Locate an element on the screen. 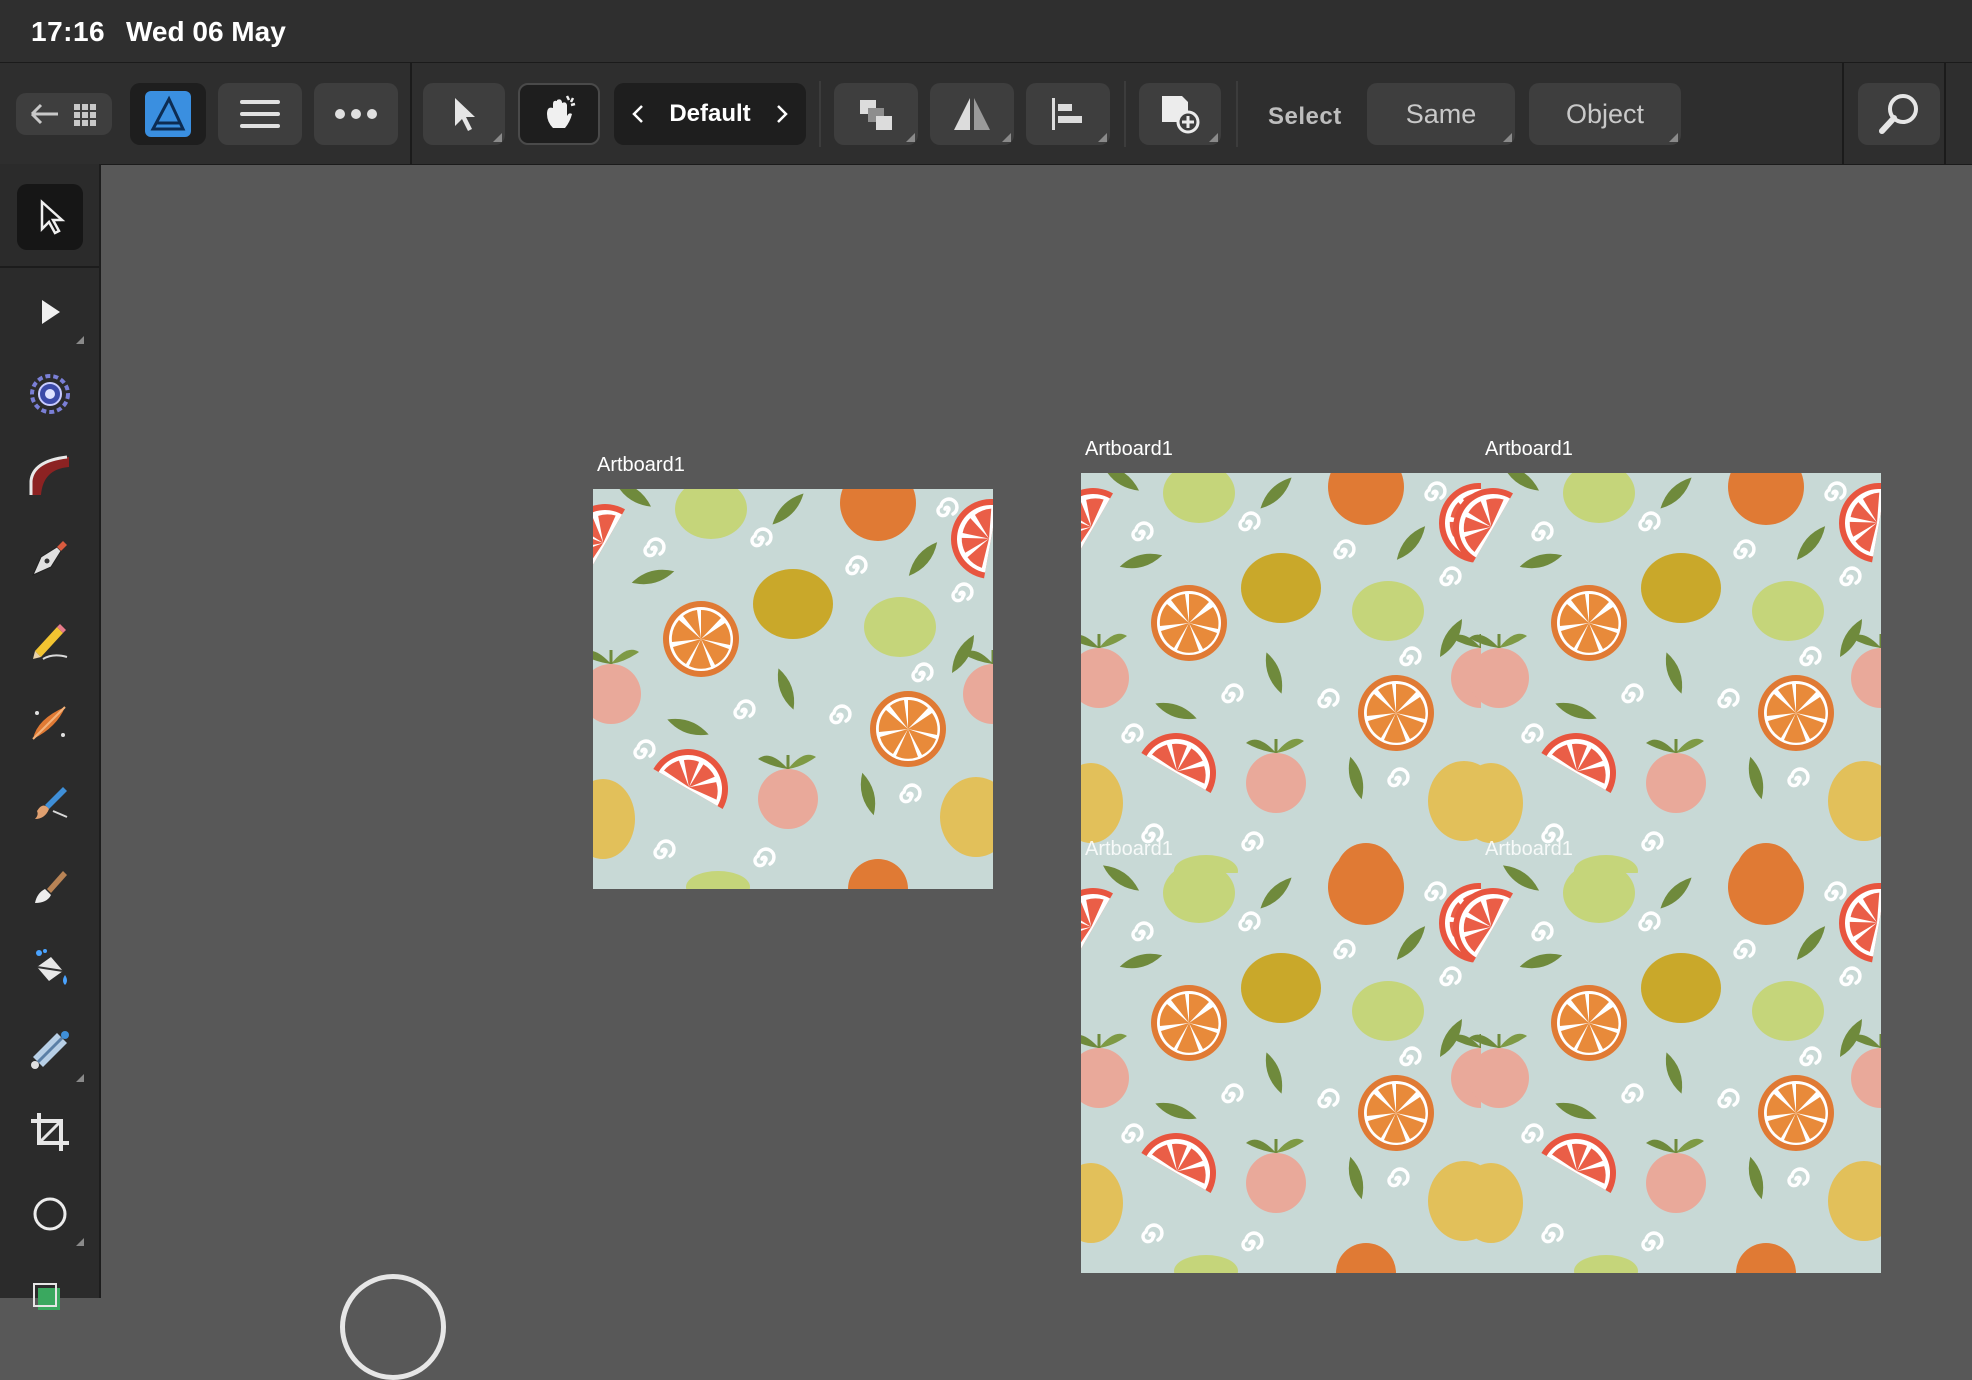 This screenshot has width=1972, height=1380. move-mode-button is located at coordinates (464, 114).